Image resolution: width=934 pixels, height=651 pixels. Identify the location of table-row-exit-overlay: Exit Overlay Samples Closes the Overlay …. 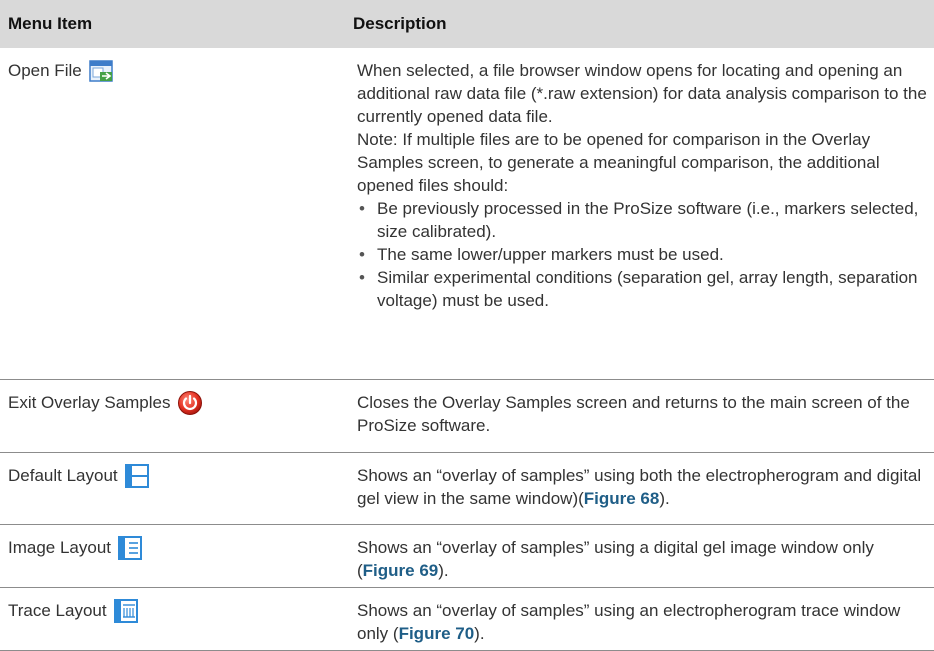
(467, 416).